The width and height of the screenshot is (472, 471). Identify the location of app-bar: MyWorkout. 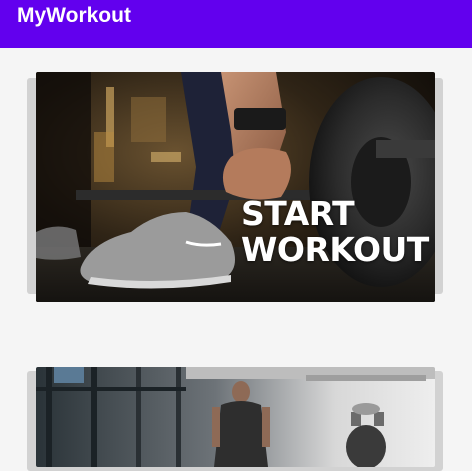
(236, 24).